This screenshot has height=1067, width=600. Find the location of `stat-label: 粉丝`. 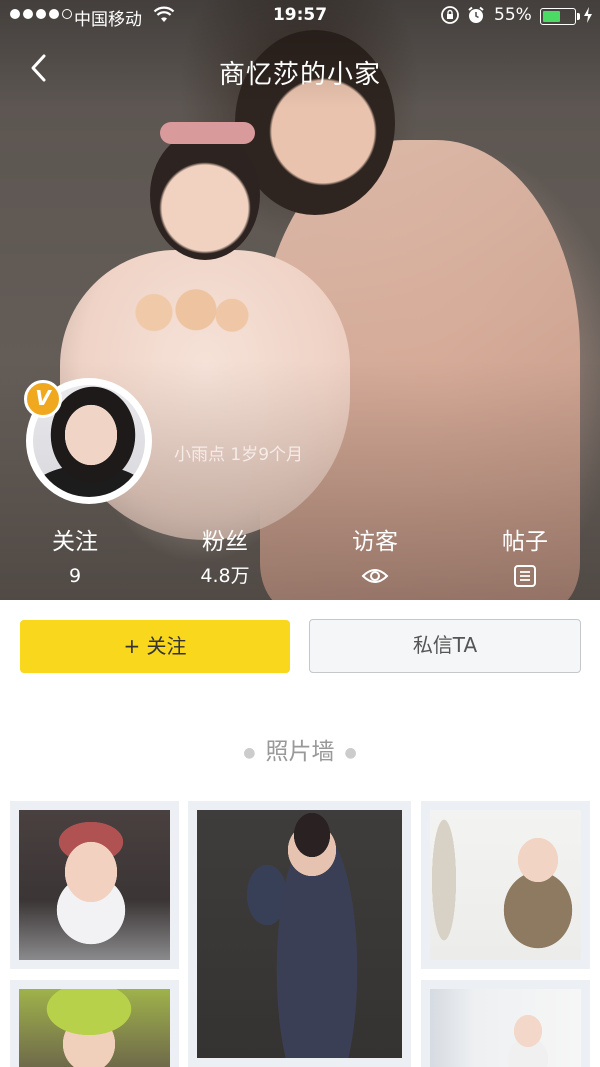

stat-label: 粉丝 is located at coordinates (225, 542).